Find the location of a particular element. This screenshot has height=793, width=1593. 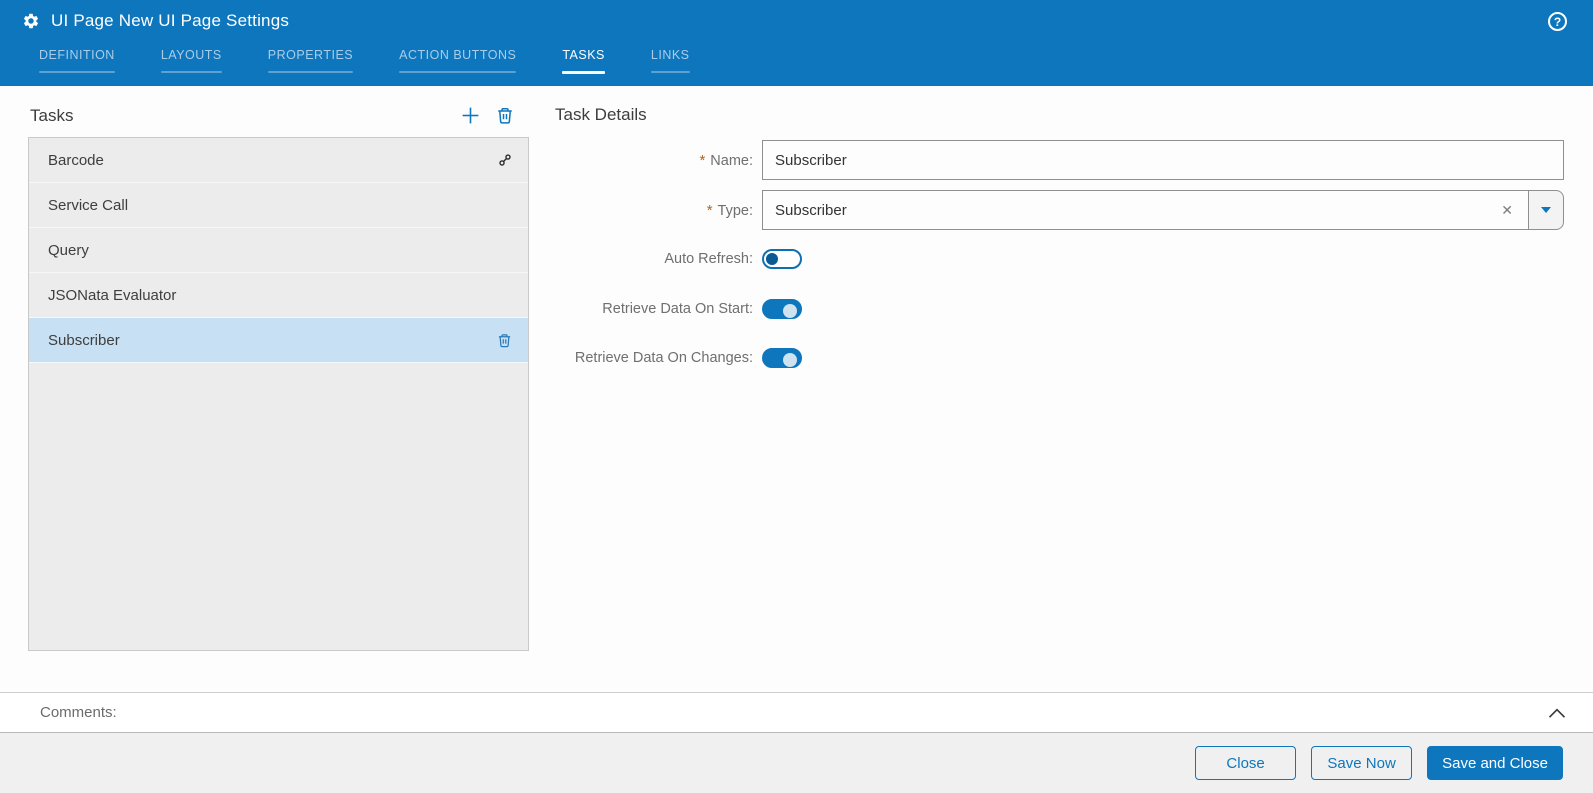

auto-refresh-label: Auto Refresh: is located at coordinates (708, 259).